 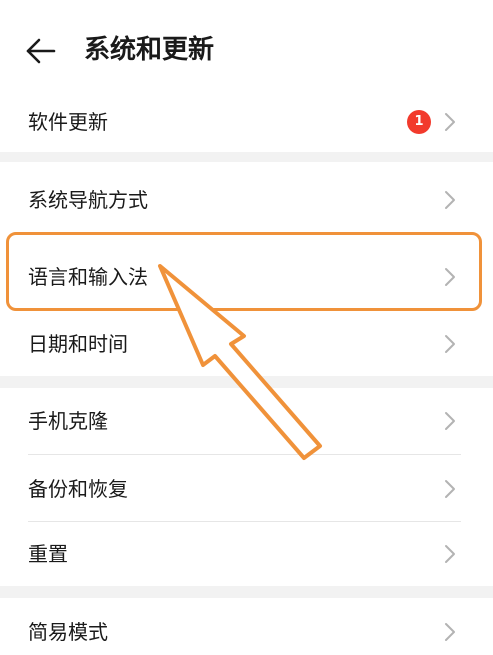 I want to click on settings-item-simple-mode: 简易模式, so click(x=246, y=626).